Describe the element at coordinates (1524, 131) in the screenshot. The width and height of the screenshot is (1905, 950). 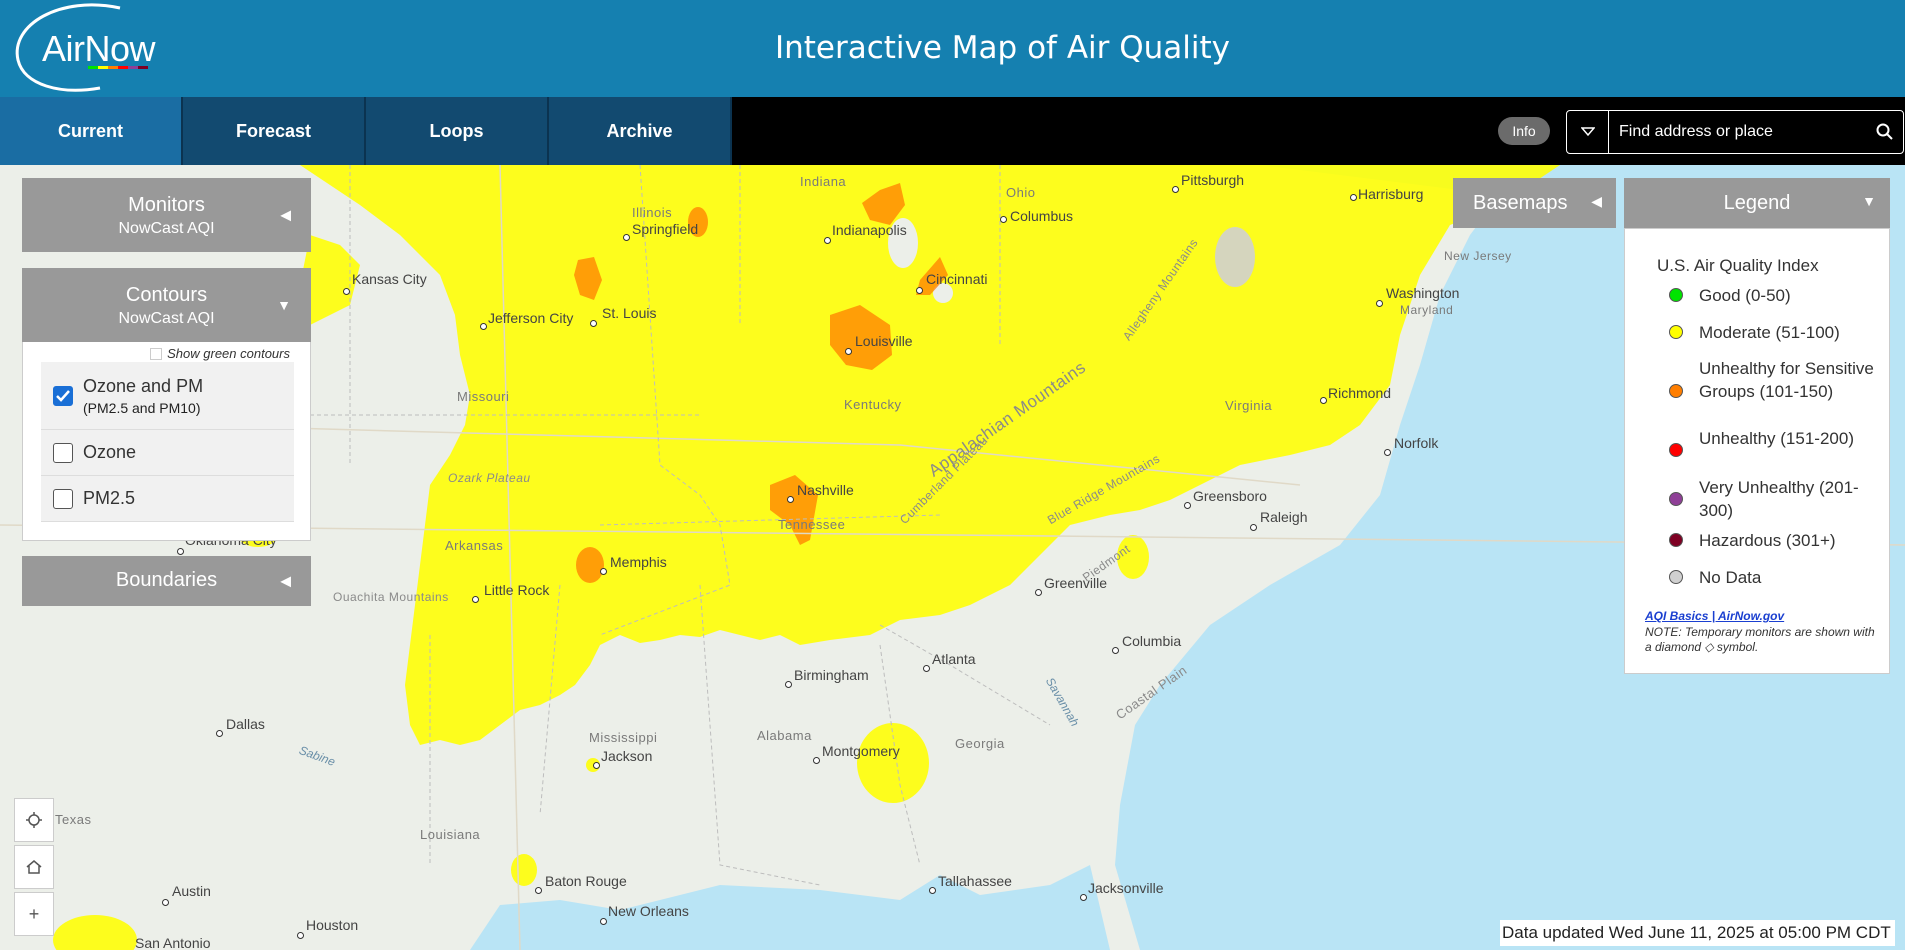
I see `info-button: Info` at that location.